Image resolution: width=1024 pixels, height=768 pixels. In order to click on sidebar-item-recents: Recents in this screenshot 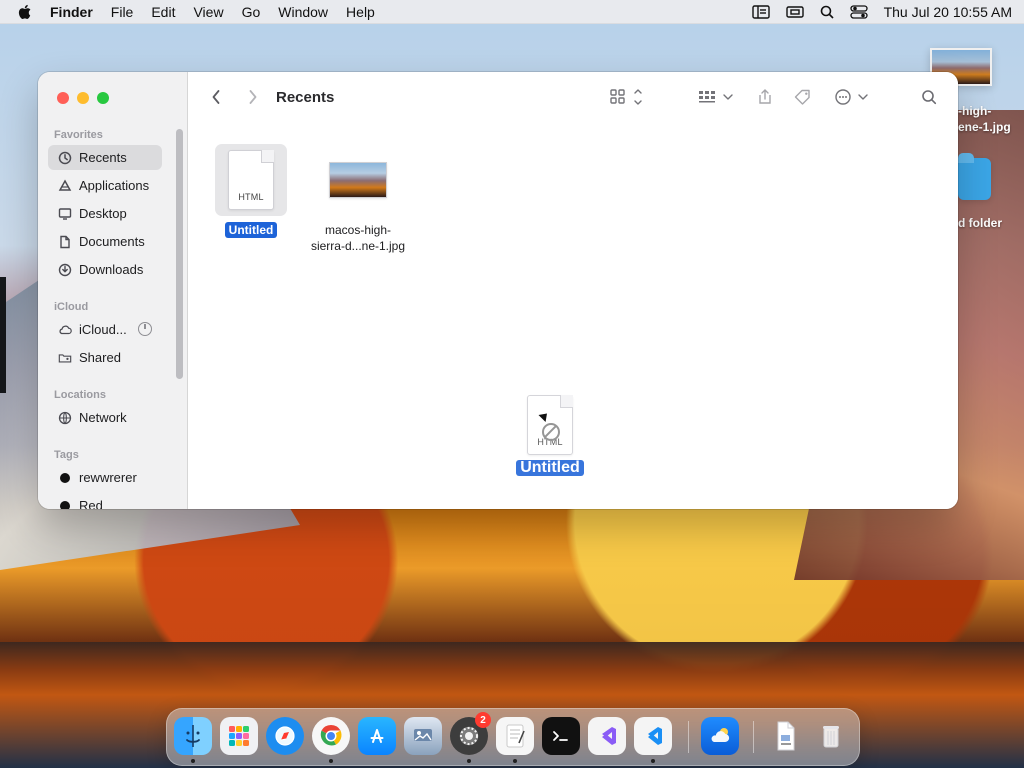, I will do `click(105, 157)`.